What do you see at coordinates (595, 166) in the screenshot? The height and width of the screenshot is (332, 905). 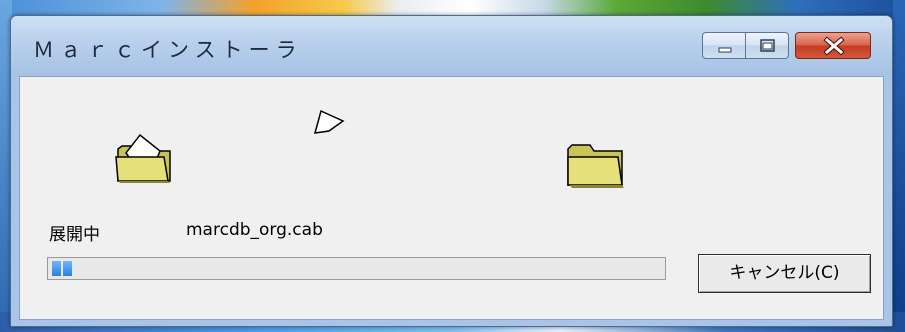 I see `folder-icon` at bounding box center [595, 166].